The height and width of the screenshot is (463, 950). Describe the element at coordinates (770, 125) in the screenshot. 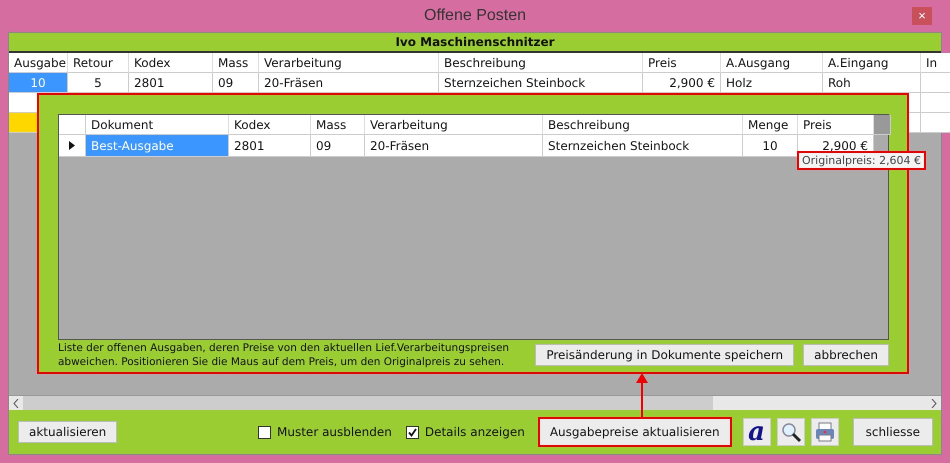

I see `column-header: Menge` at that location.